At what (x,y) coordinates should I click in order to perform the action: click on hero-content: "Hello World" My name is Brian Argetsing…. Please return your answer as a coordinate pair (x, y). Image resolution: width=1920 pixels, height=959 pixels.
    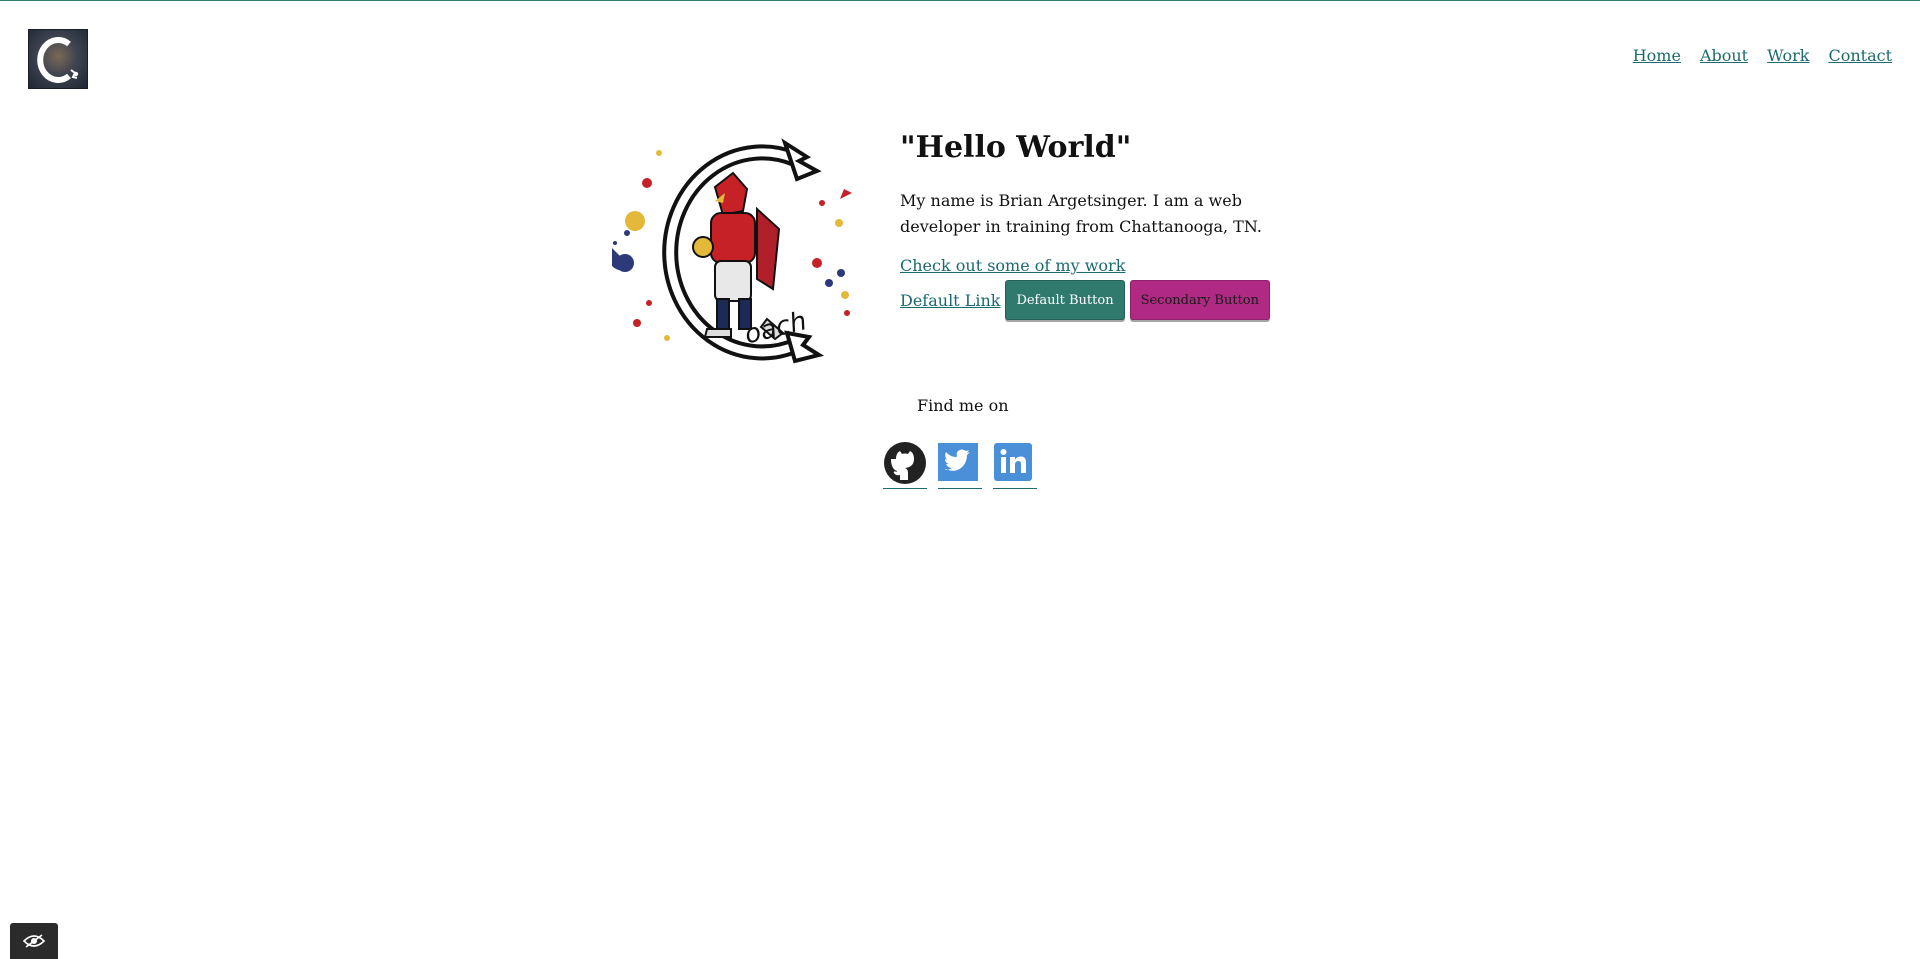
    Looking at the image, I should click on (1110, 225).